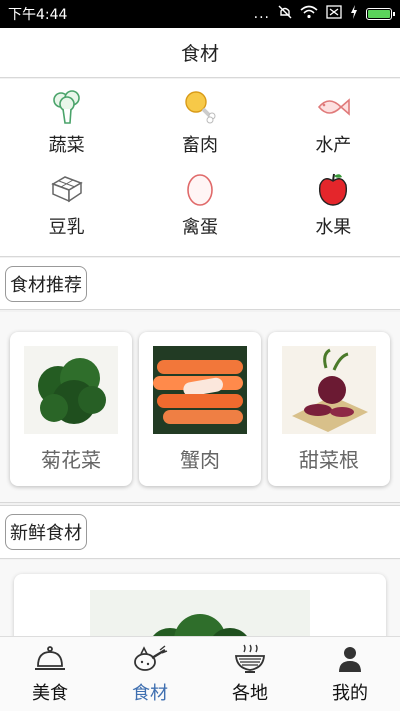 The width and height of the screenshot is (400, 711). What do you see at coordinates (50, 693) in the screenshot?
I see `tab-label: 美食` at bounding box center [50, 693].